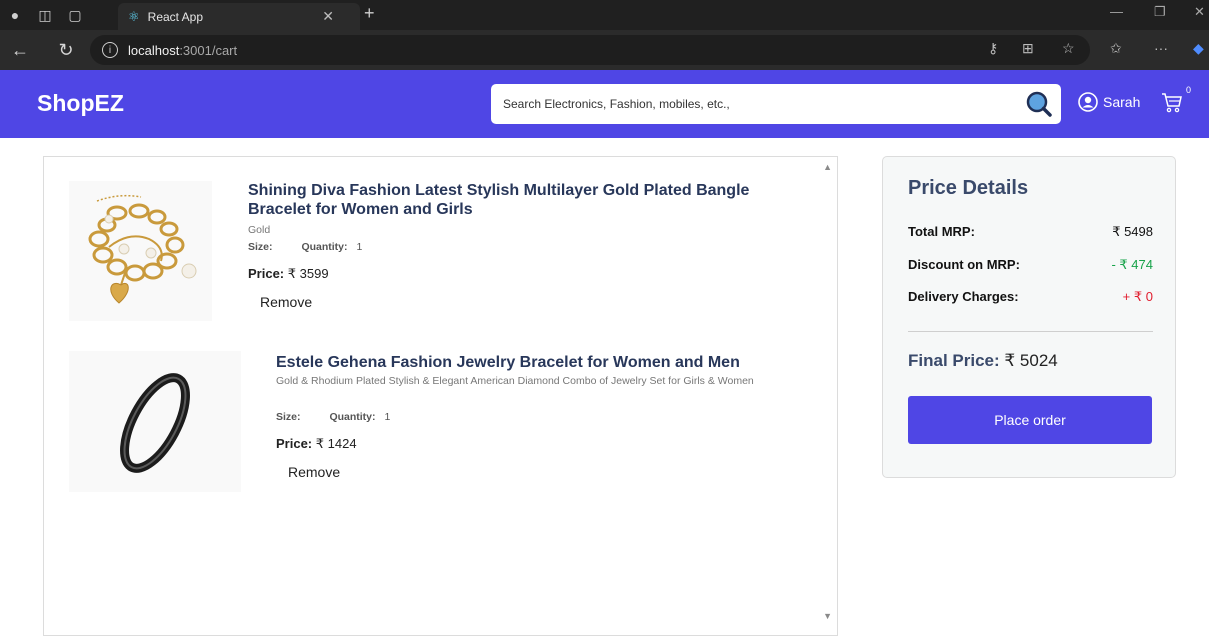 The height and width of the screenshot is (636, 1209). I want to click on item-price: Price: ₹ 1424, so click(316, 444).